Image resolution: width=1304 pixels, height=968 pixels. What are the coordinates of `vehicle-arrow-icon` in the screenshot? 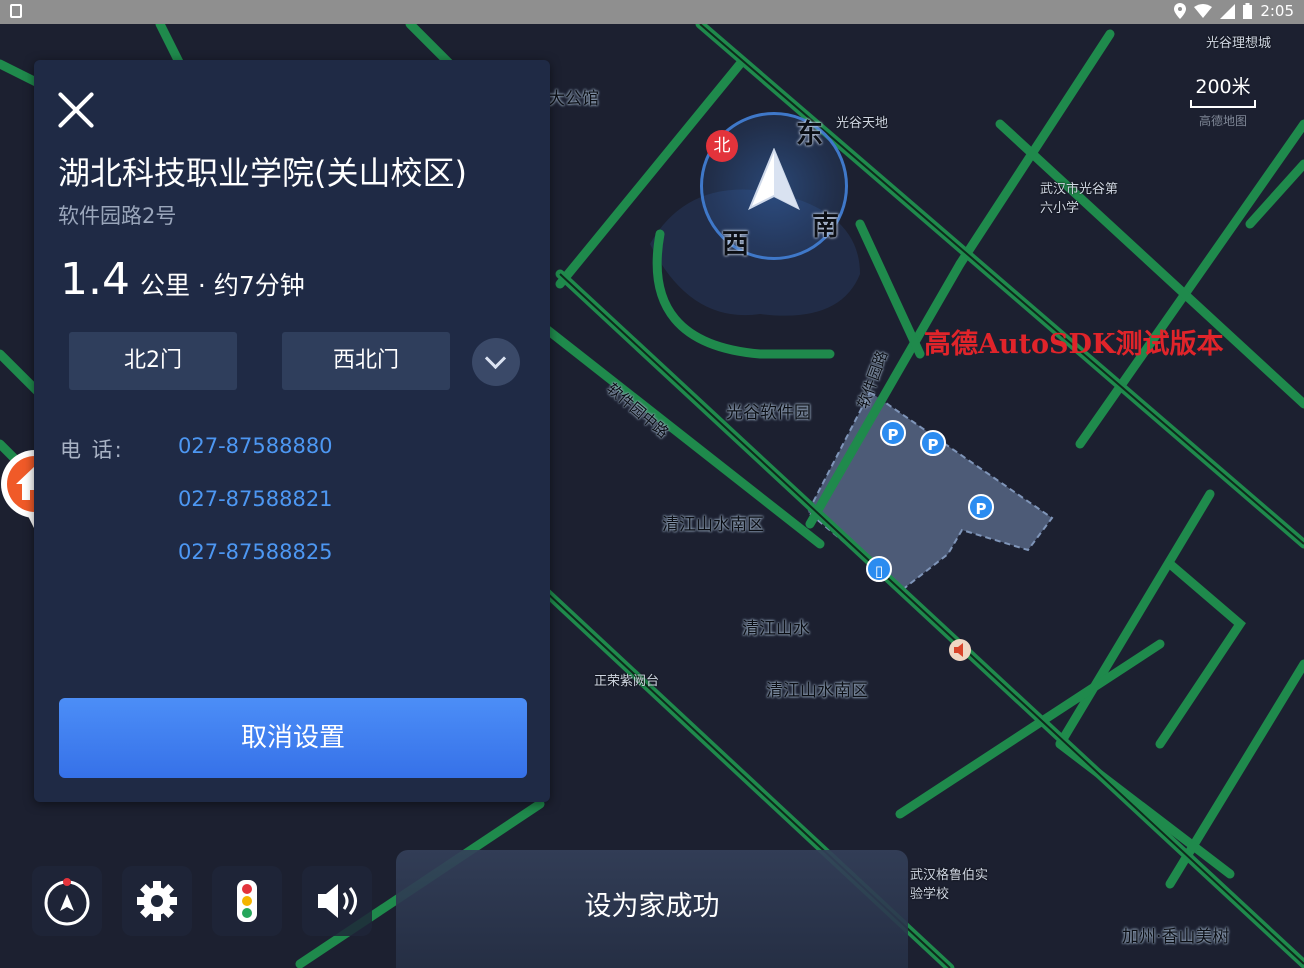 It's located at (774, 179).